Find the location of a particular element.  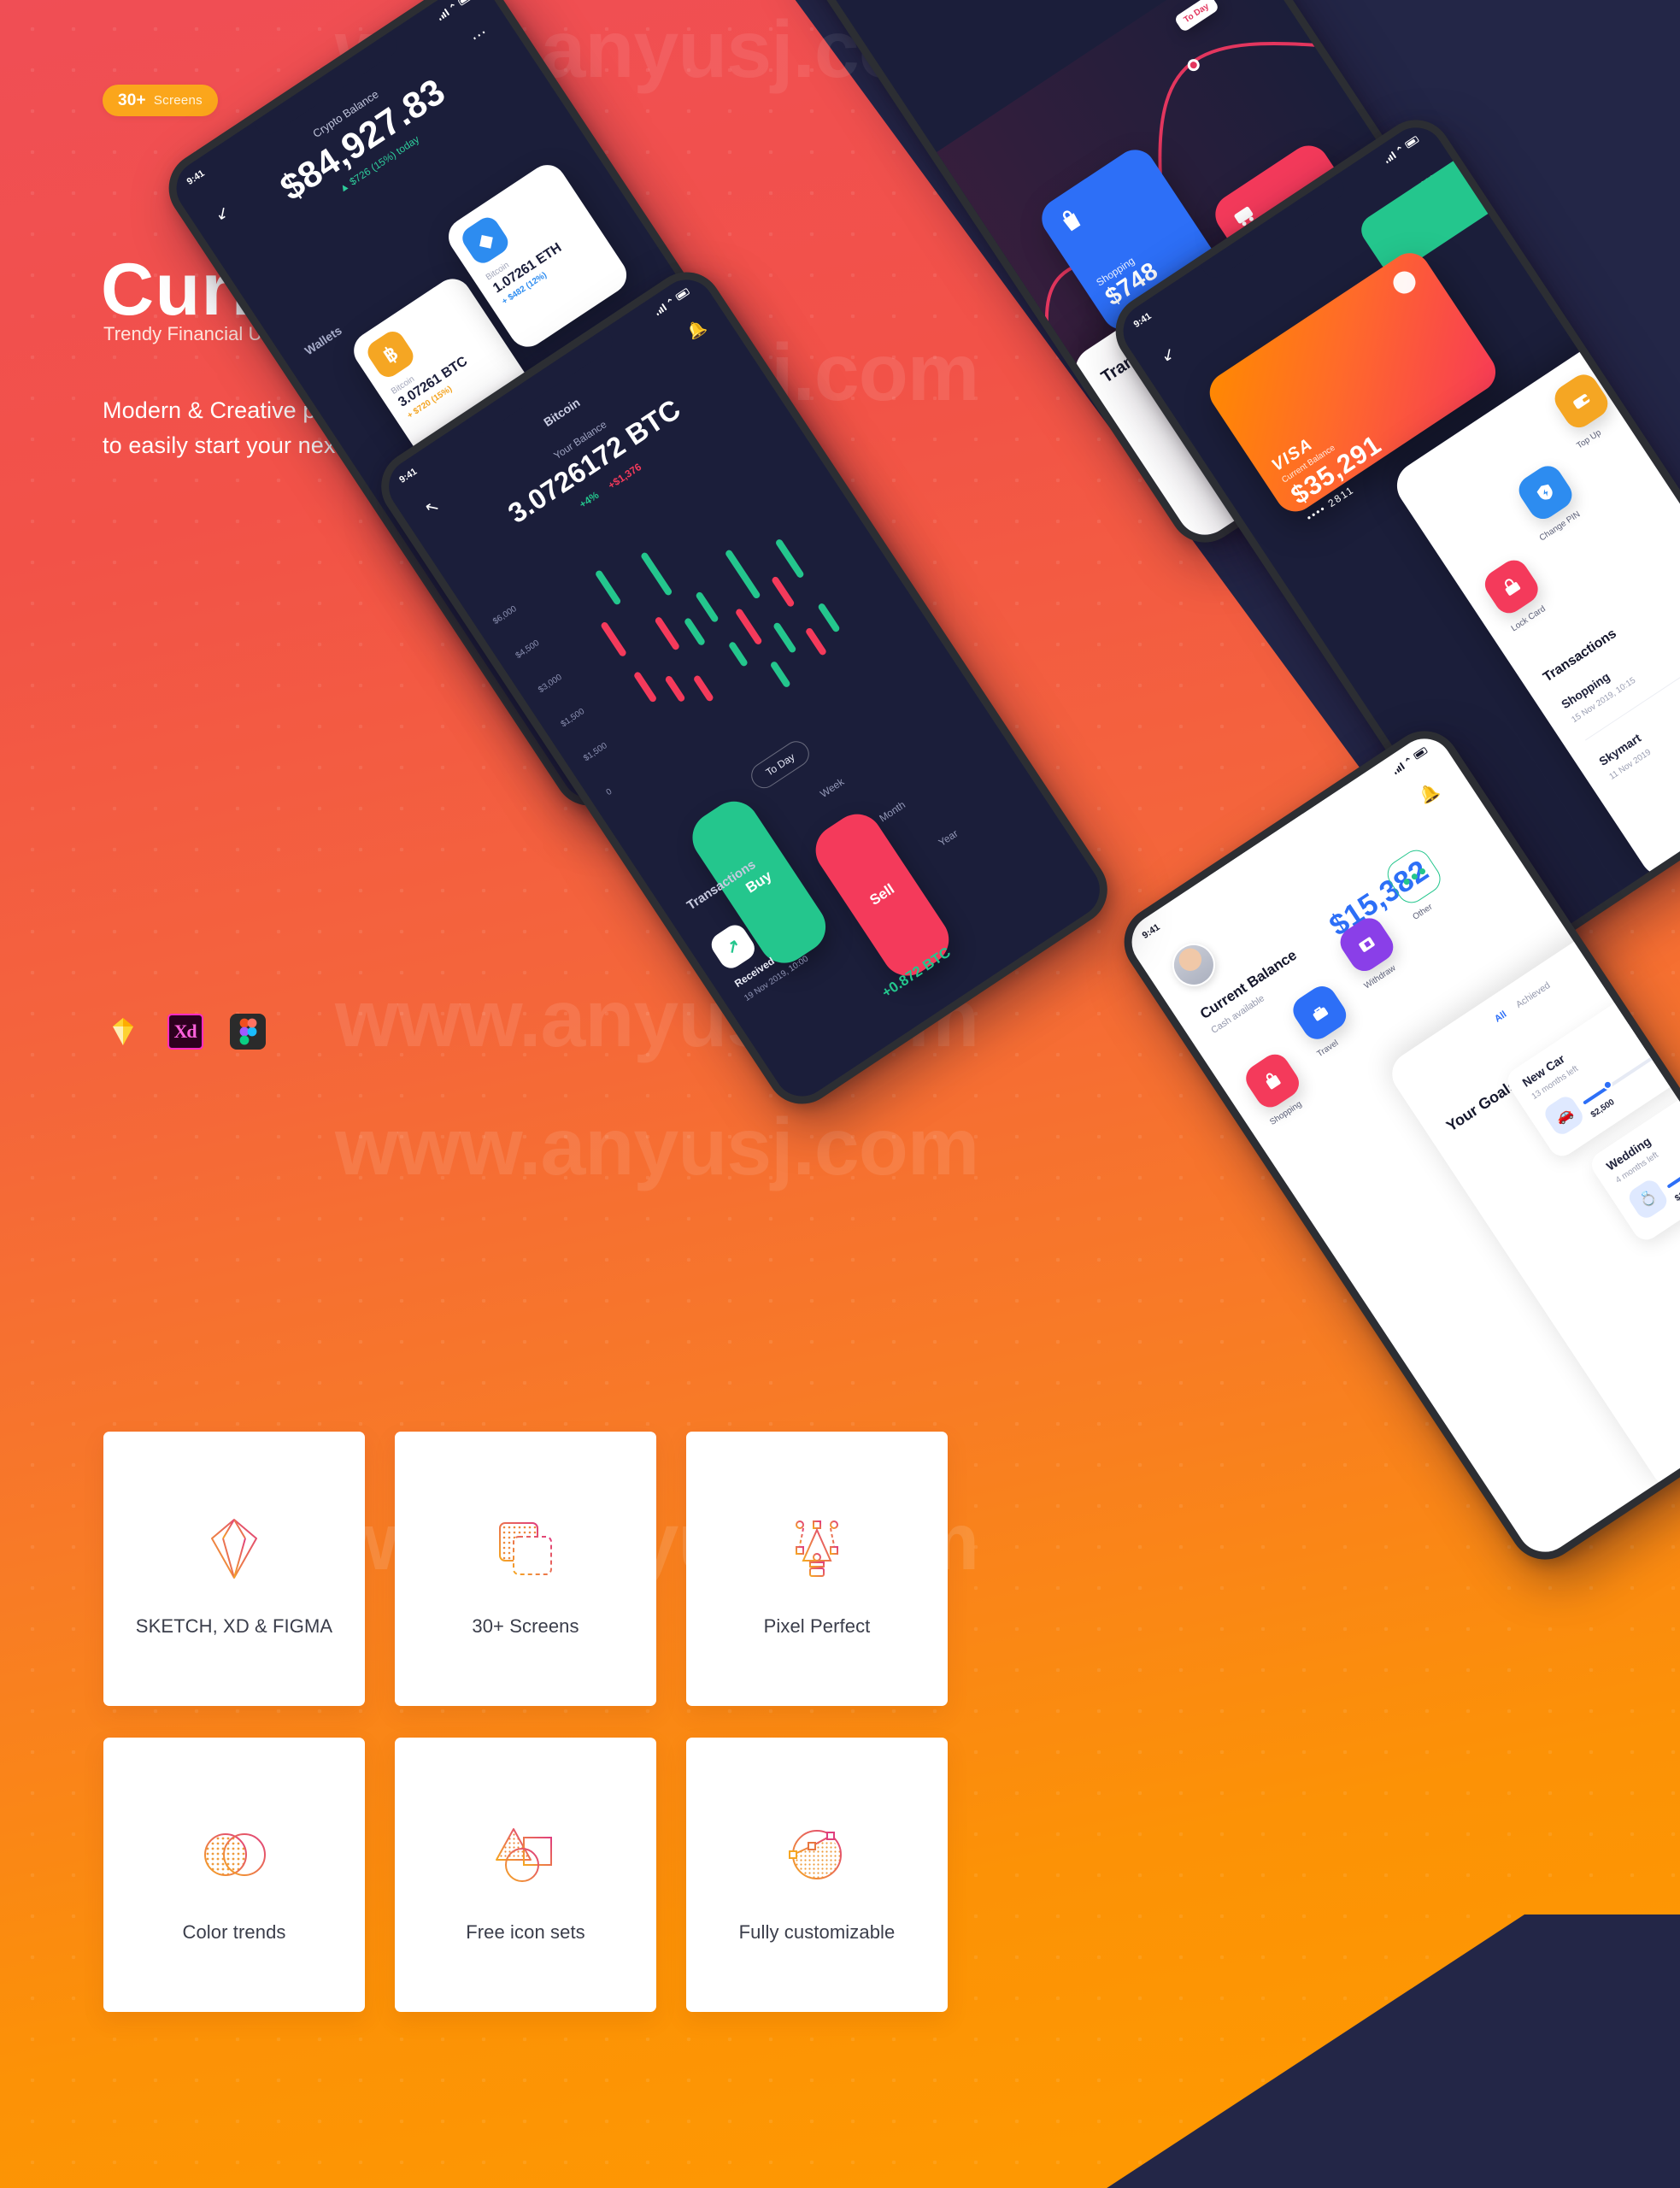

feature-label: Free icon sets is located at coordinates (525, 1932).